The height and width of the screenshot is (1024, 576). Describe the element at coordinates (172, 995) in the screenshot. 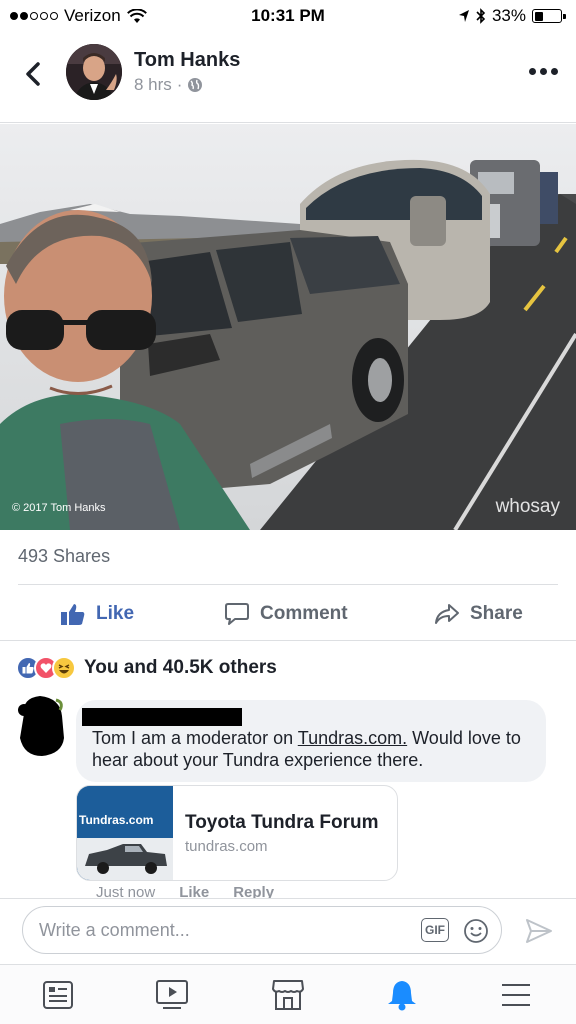

I see `video-icon` at that location.